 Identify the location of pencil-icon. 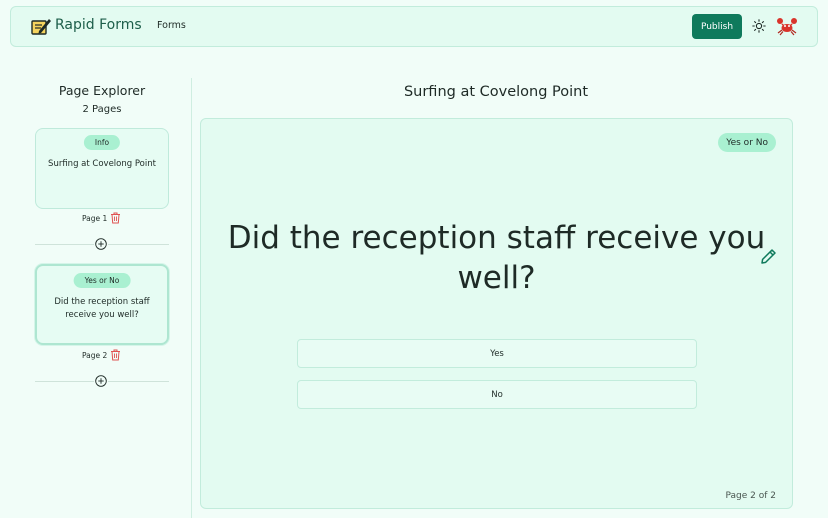
(768, 256).